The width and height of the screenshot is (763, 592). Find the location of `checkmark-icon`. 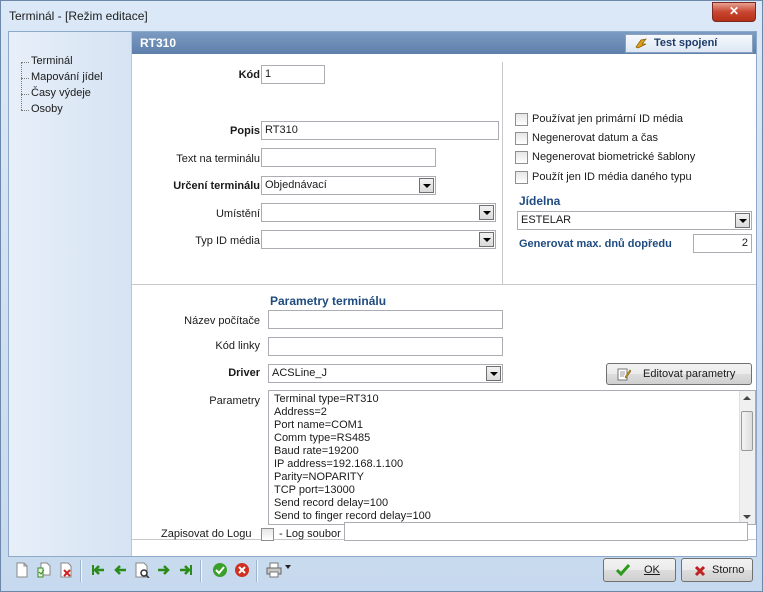

checkmark-icon is located at coordinates (623, 570).